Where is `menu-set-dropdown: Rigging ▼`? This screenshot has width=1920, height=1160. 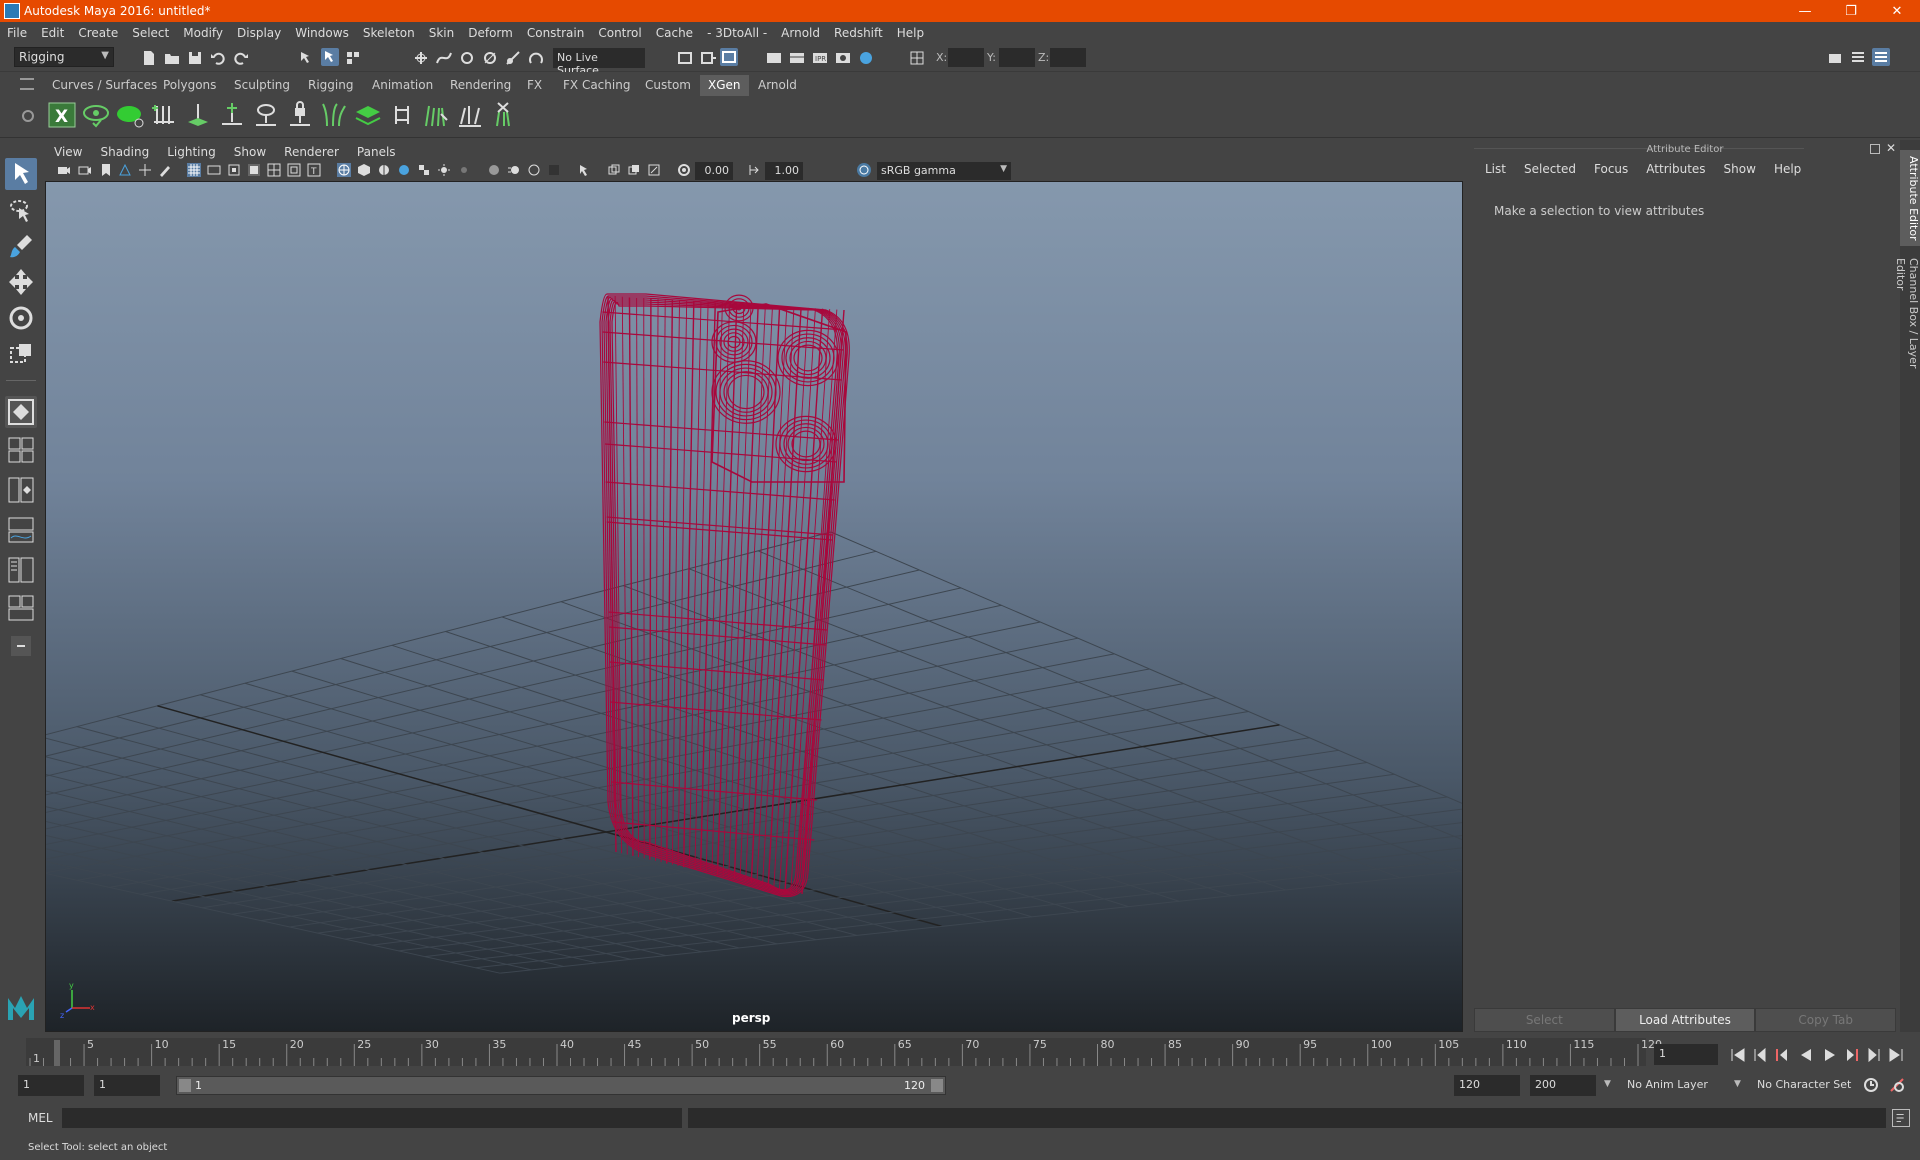
menu-set-dropdown: Rigging ▼ is located at coordinates (64, 57).